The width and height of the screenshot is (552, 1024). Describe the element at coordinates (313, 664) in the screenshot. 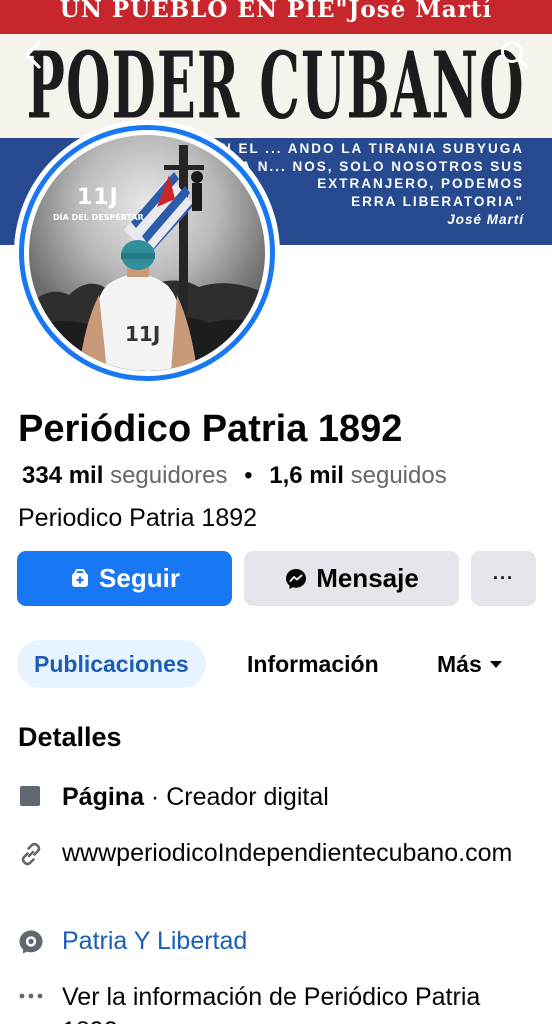

I see `tab-information: Información` at that location.